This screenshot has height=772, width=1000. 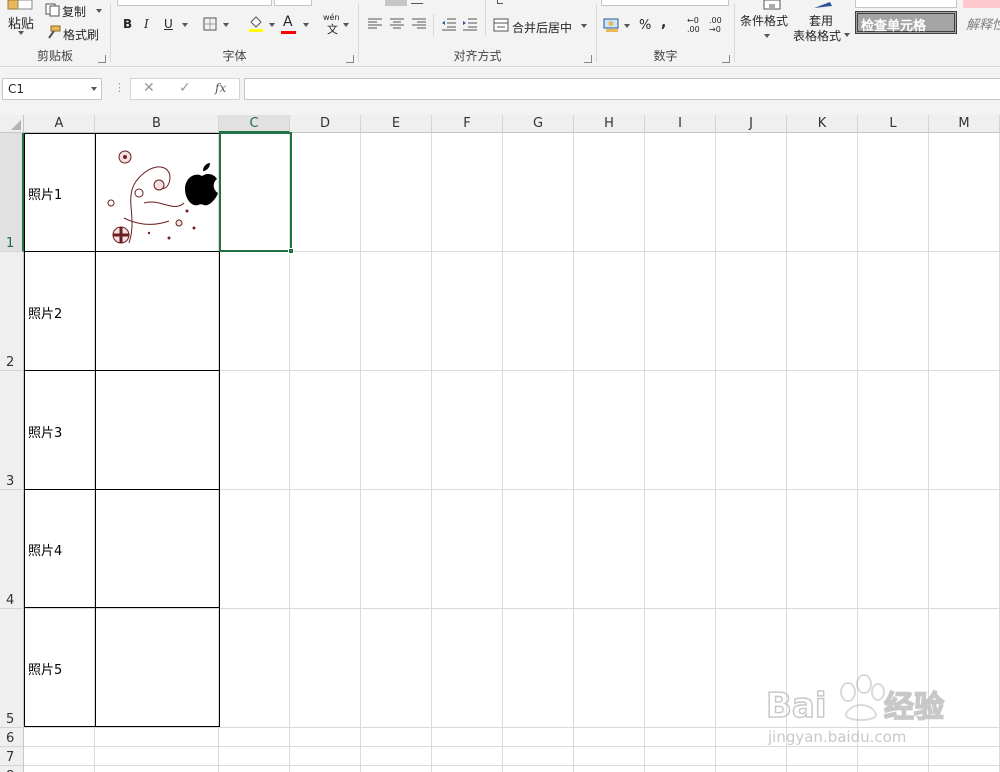 What do you see at coordinates (396, 3) in the screenshot?
I see `orientation-icon` at bounding box center [396, 3].